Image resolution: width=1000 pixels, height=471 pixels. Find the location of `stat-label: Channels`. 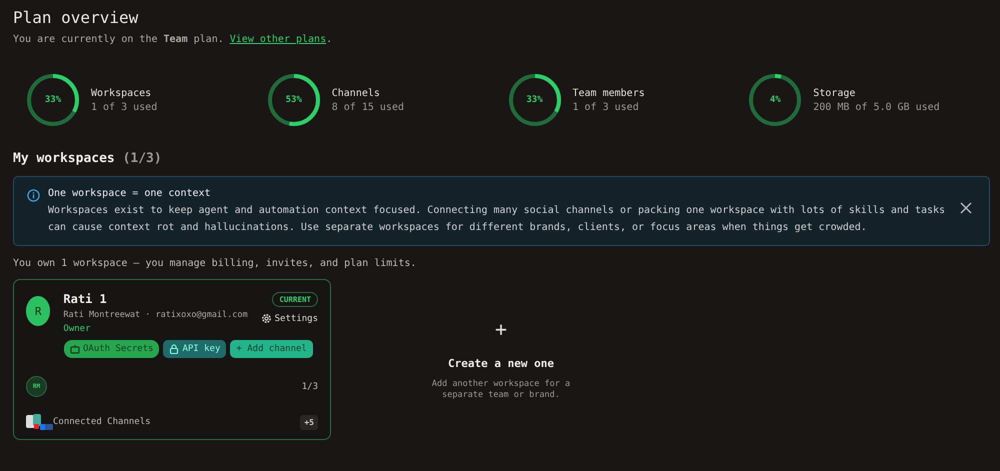

stat-label: Channels is located at coordinates (356, 93).